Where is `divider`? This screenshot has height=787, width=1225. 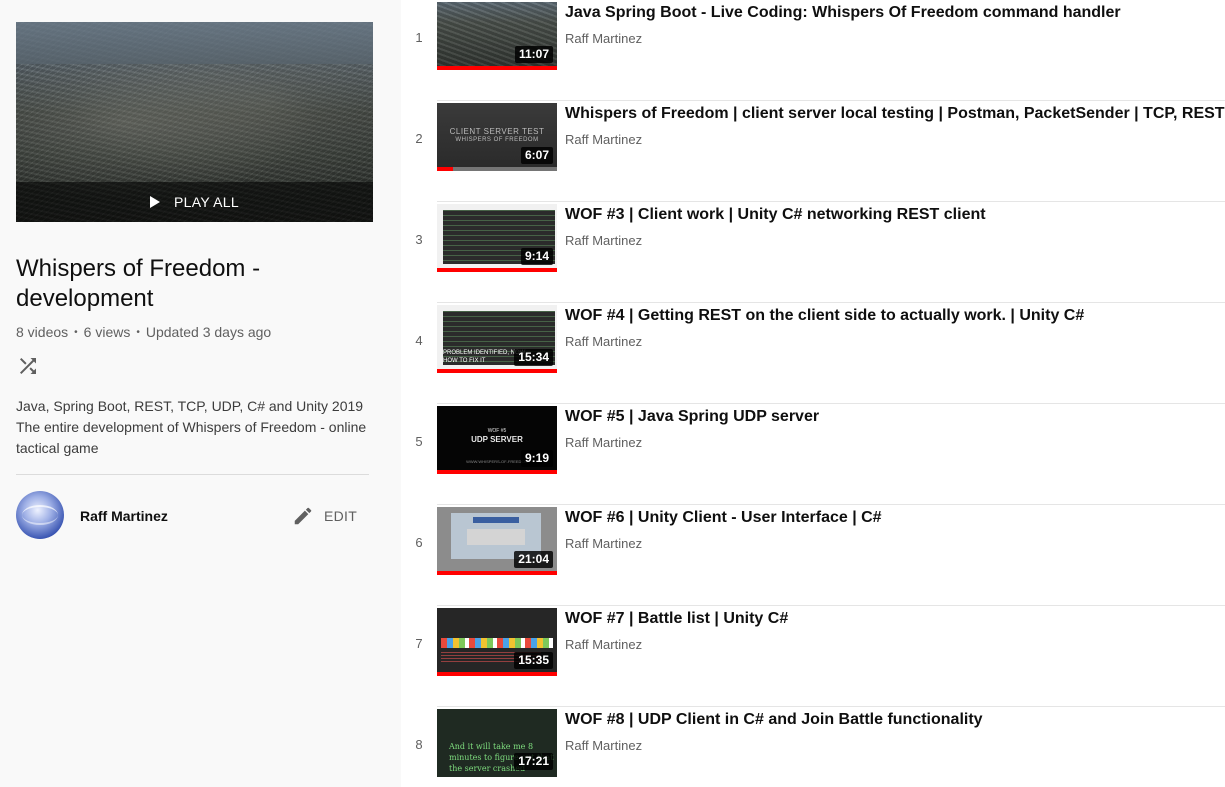 divider is located at coordinates (192, 474).